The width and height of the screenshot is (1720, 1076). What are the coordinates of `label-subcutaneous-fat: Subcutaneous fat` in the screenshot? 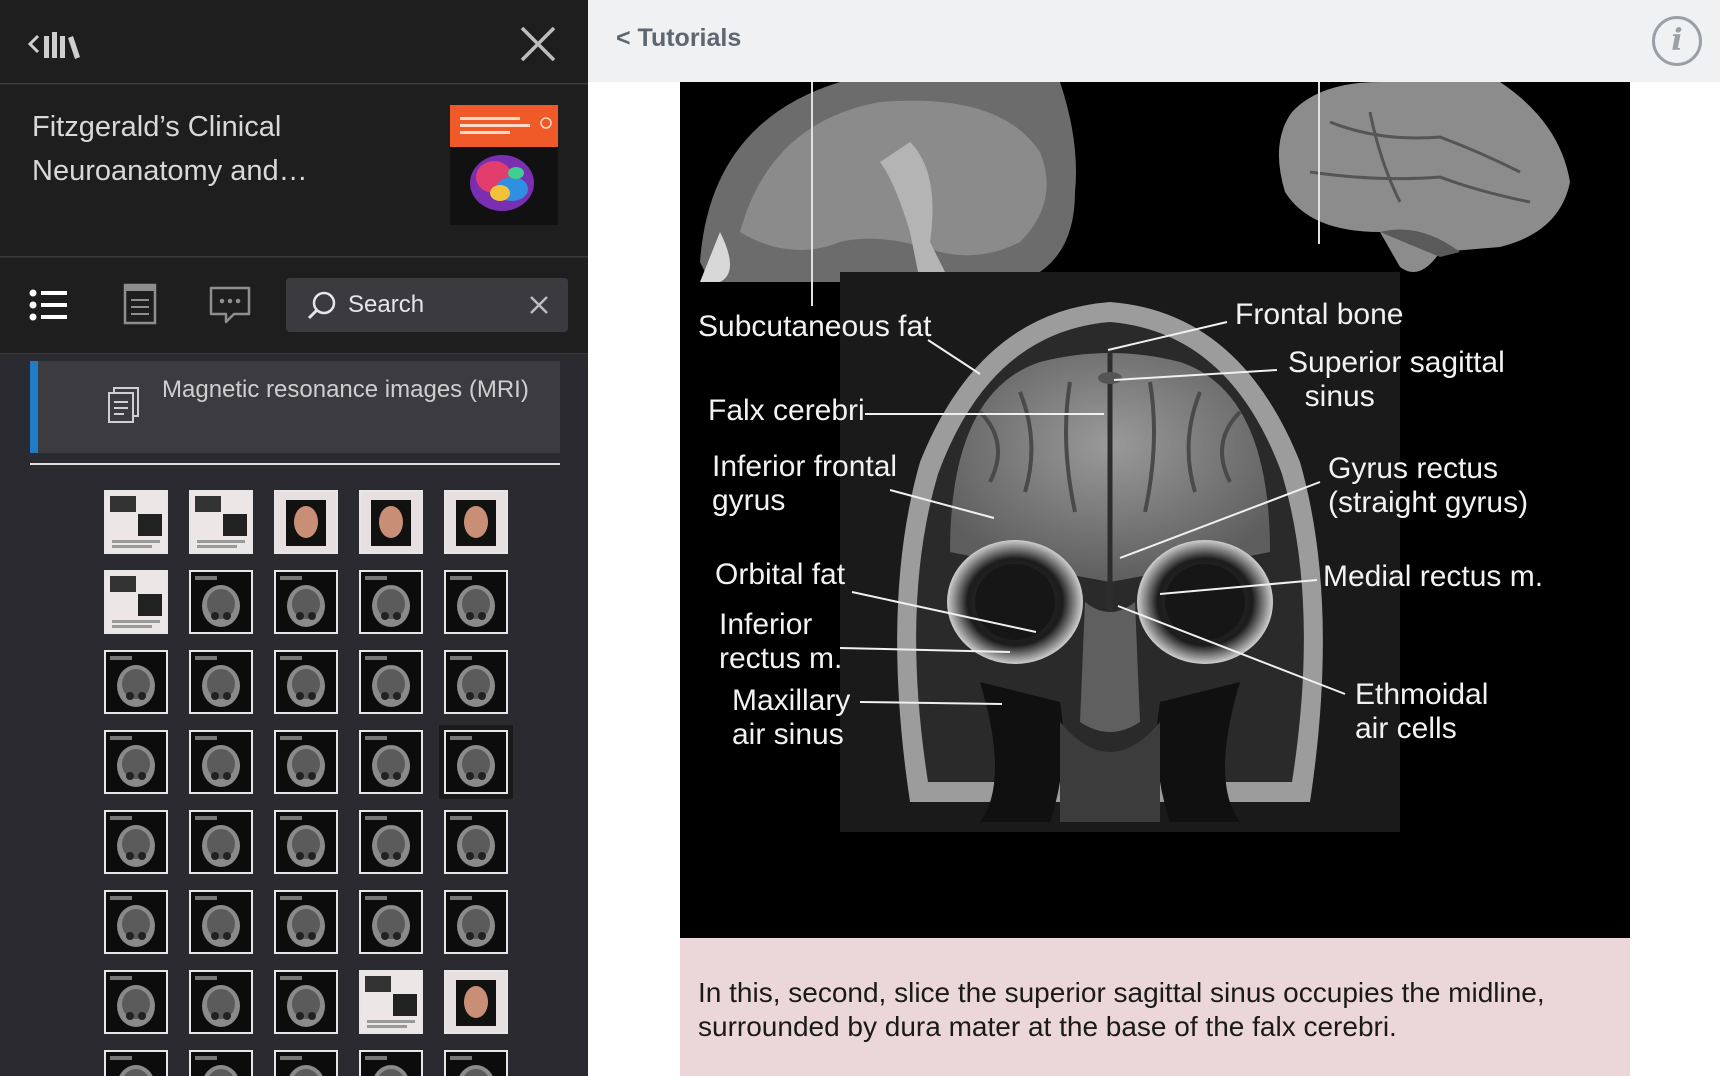 It's located at (815, 326).